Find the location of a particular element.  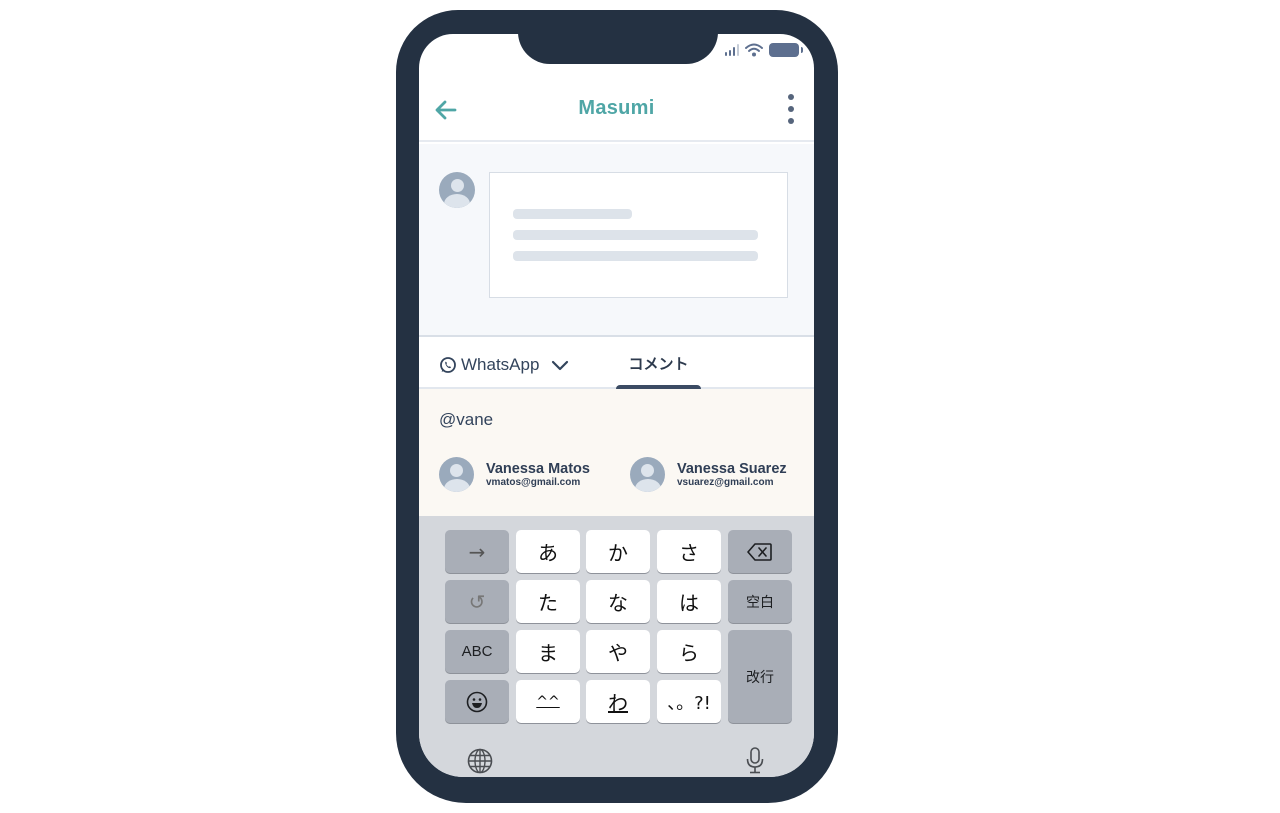

tab-comment-label: コメント is located at coordinates (658, 364).